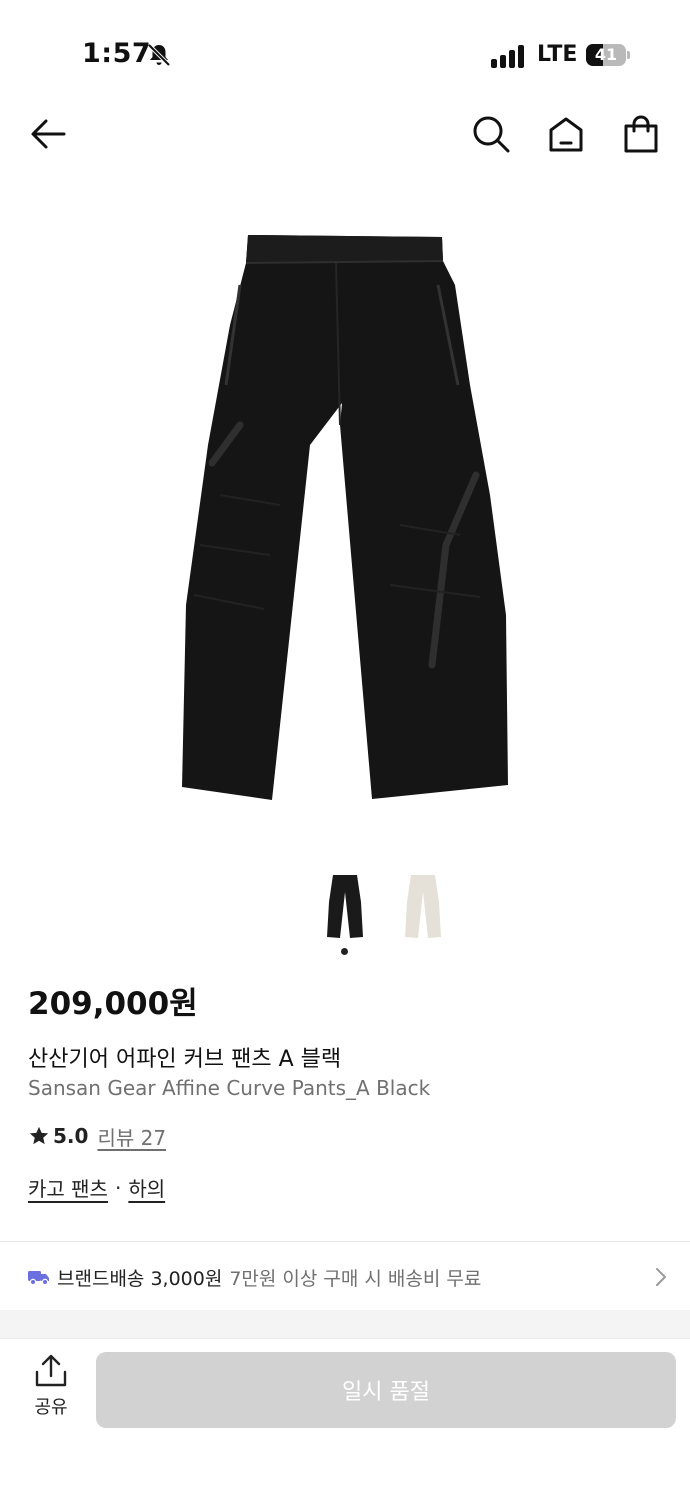 The width and height of the screenshot is (690, 1501). I want to click on category-breadcrumb: 카고 팬츠 · 하의, so click(96, 1187).